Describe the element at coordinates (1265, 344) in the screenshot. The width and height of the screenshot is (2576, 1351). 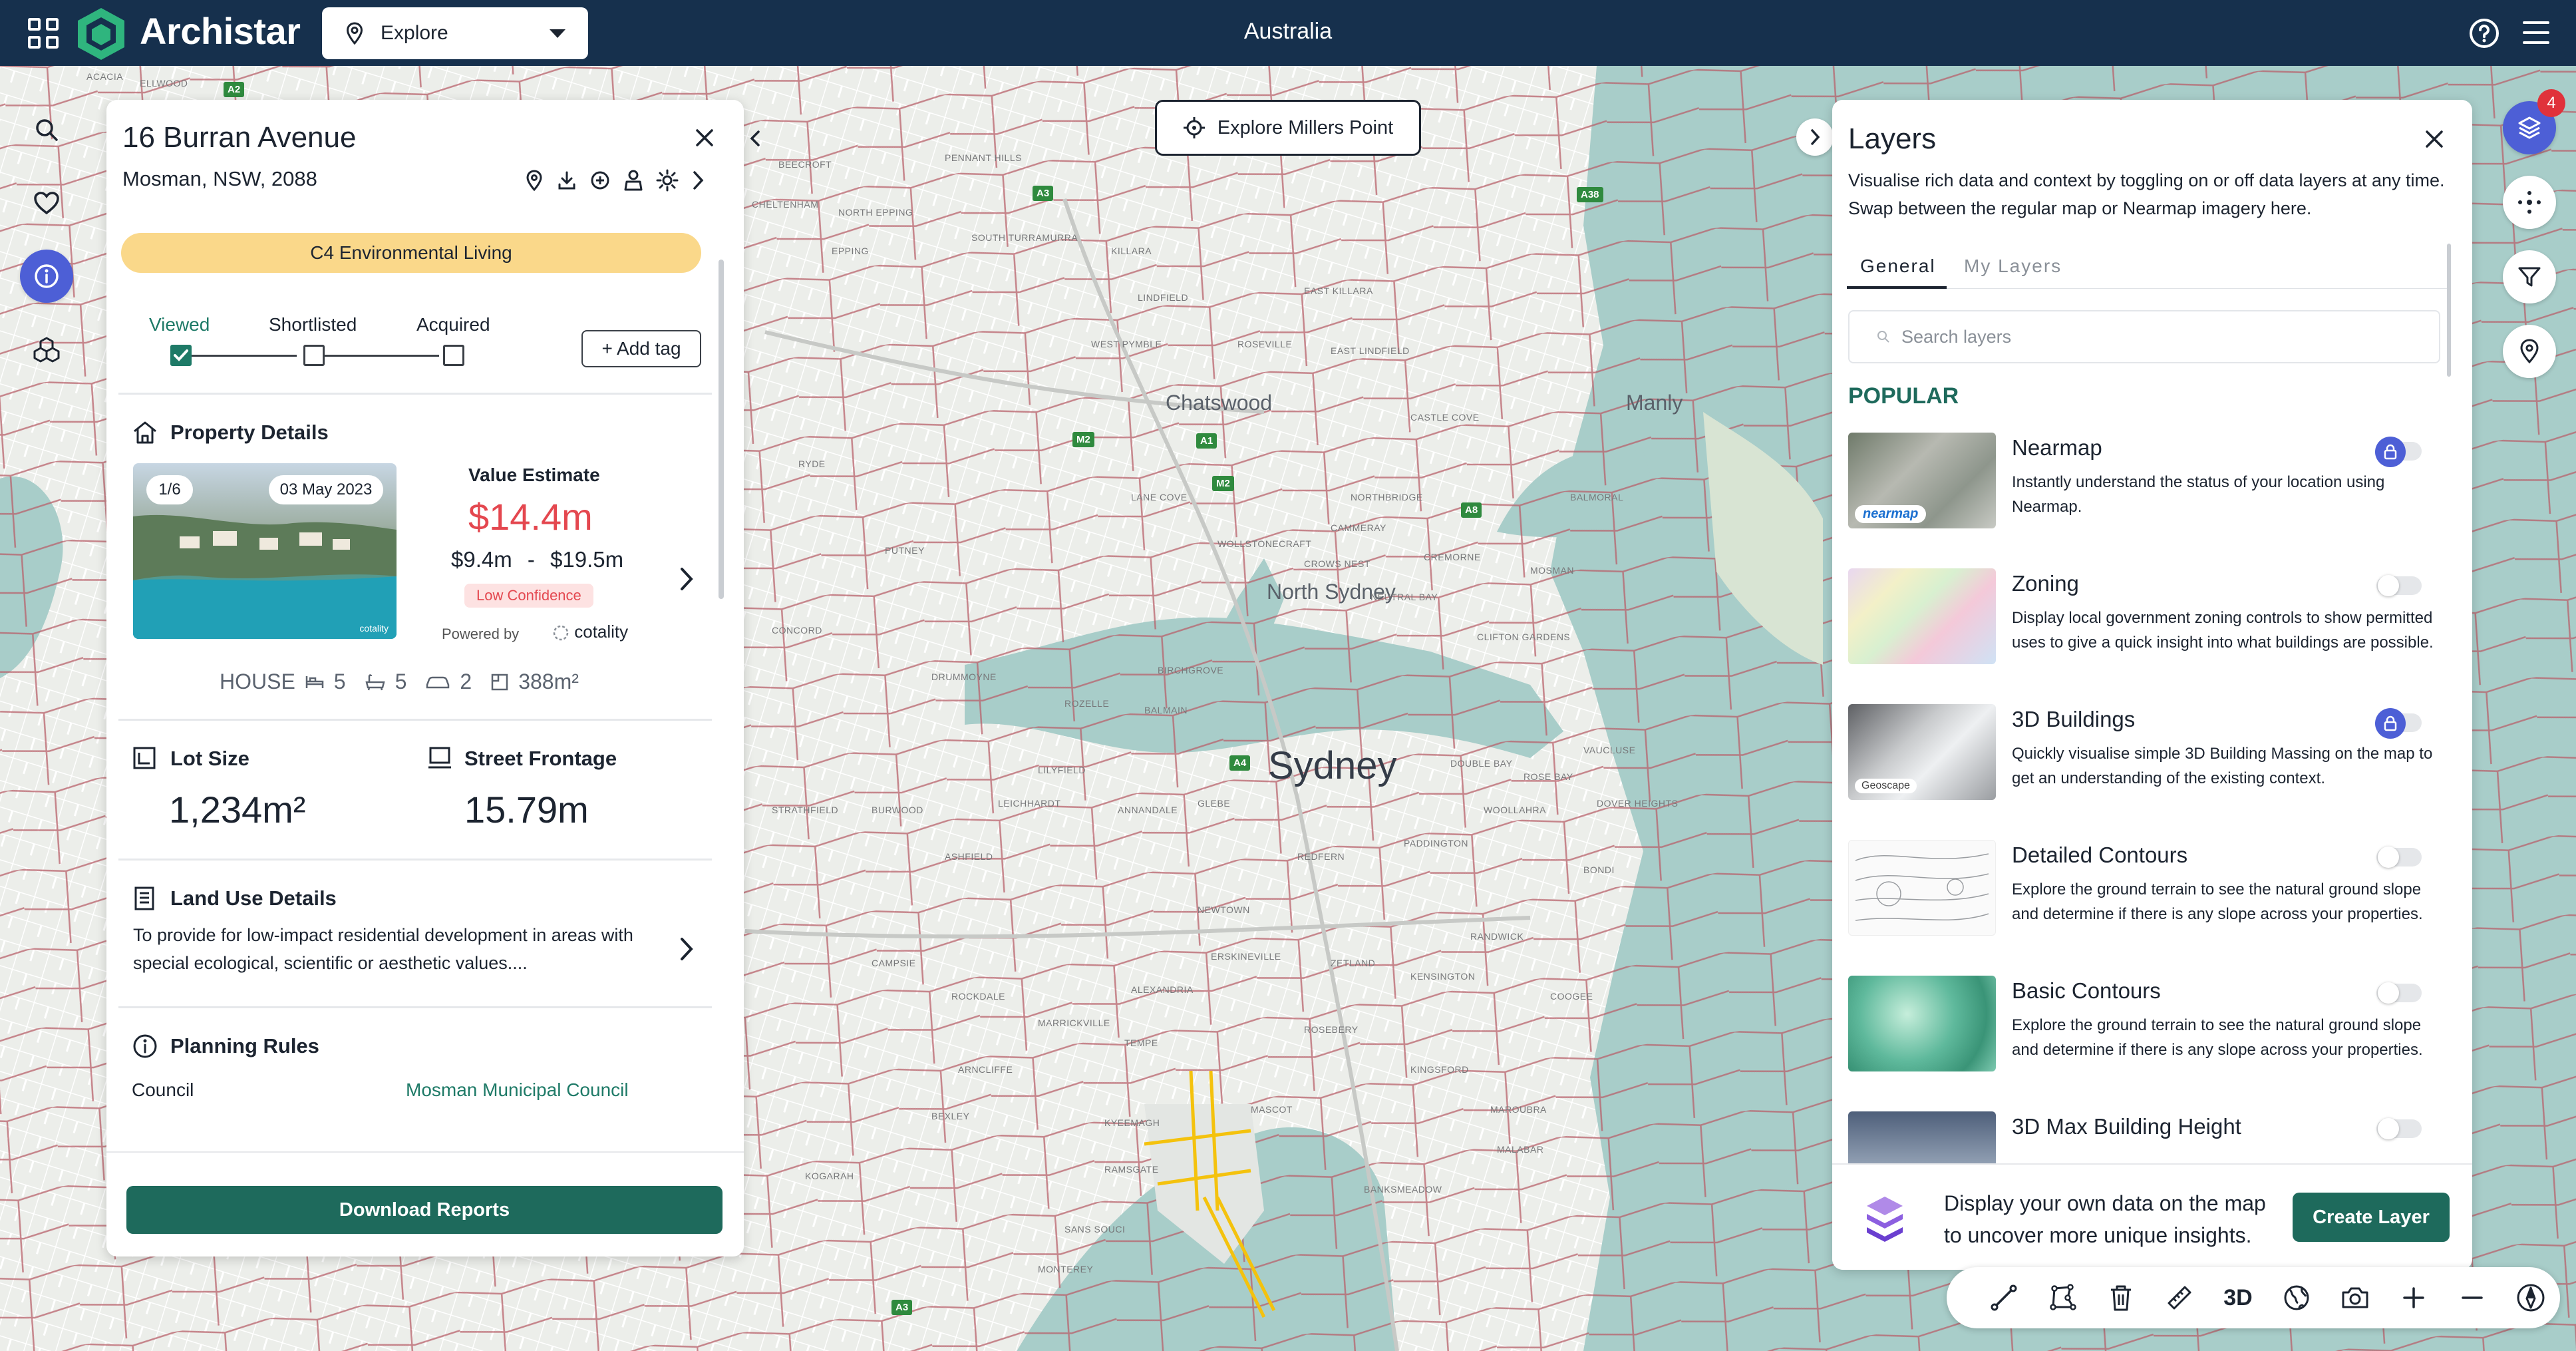
I see `map-label: ROSEVILLE` at that location.